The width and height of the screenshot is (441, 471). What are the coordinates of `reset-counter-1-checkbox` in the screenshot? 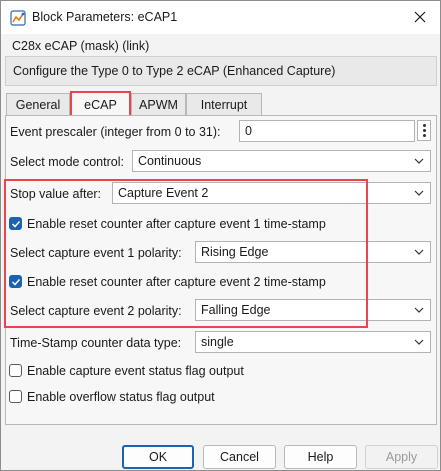 It's located at (15, 223).